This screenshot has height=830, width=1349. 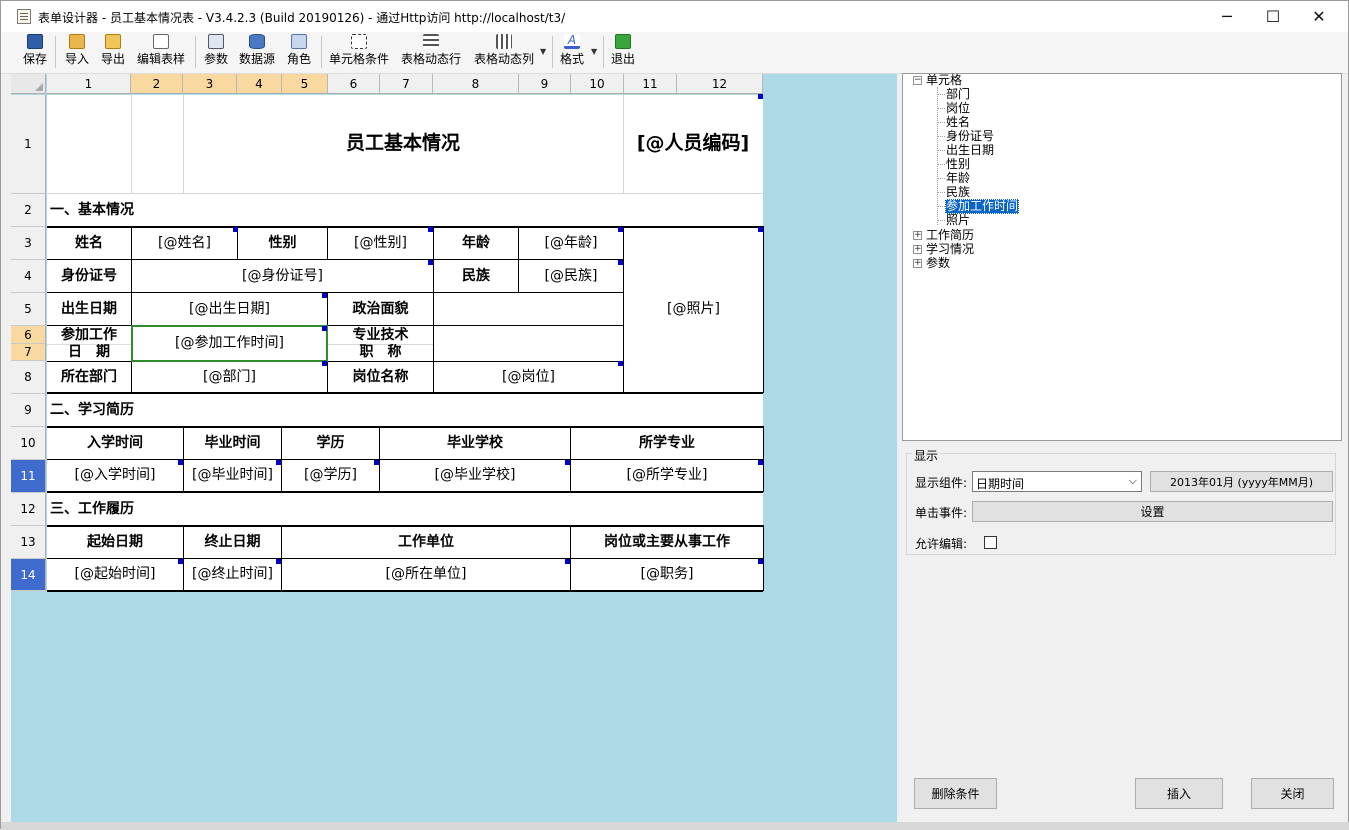 What do you see at coordinates (354, 84) in the screenshot?
I see `col-header-6: 6` at bounding box center [354, 84].